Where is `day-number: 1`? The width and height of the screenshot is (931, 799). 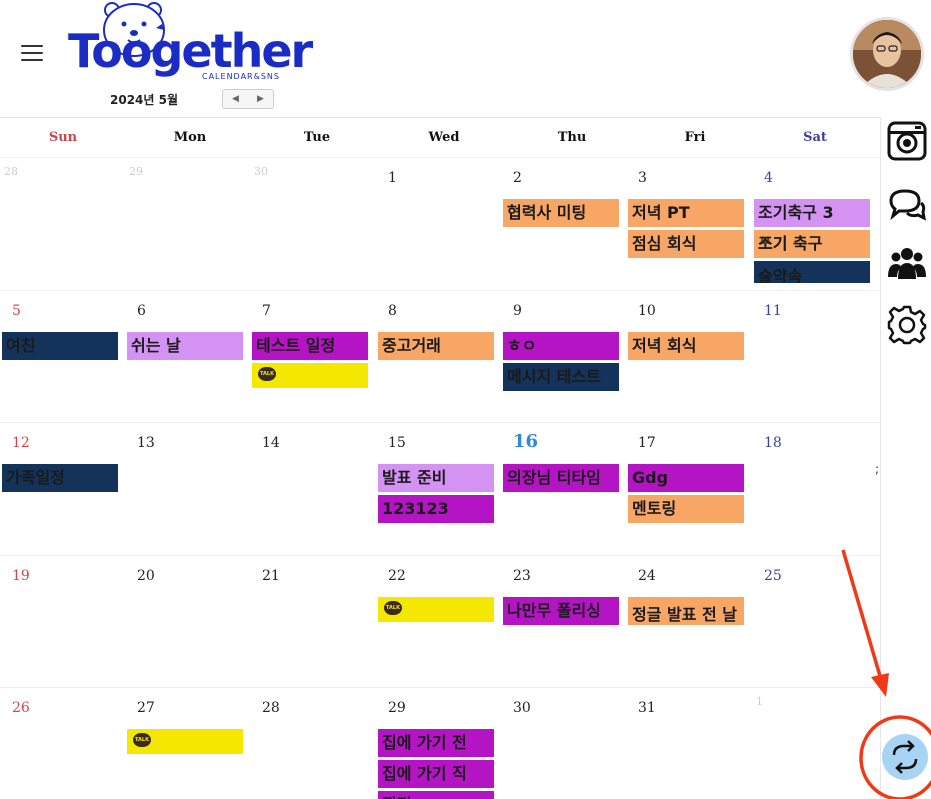
day-number: 1 is located at coordinates (759, 701).